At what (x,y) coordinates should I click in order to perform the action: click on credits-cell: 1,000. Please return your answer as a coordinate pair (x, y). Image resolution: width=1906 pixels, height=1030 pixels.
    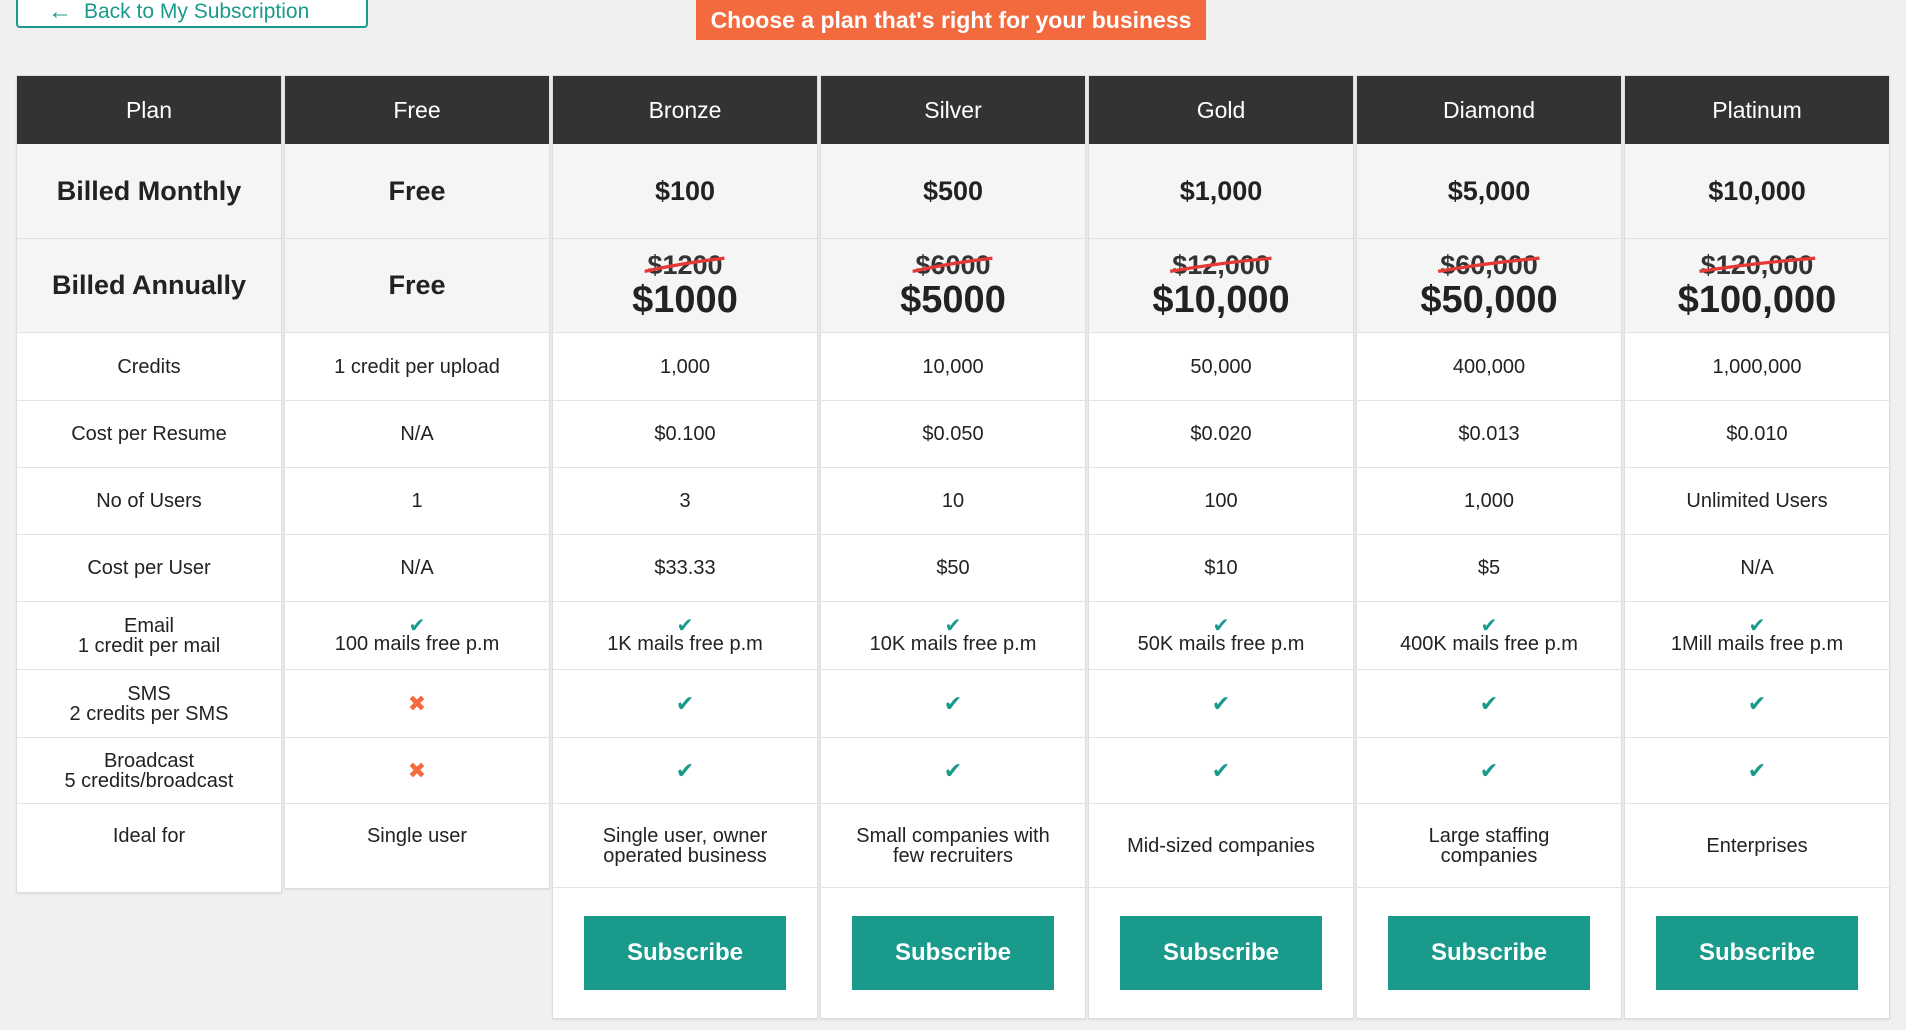
    Looking at the image, I should click on (685, 367).